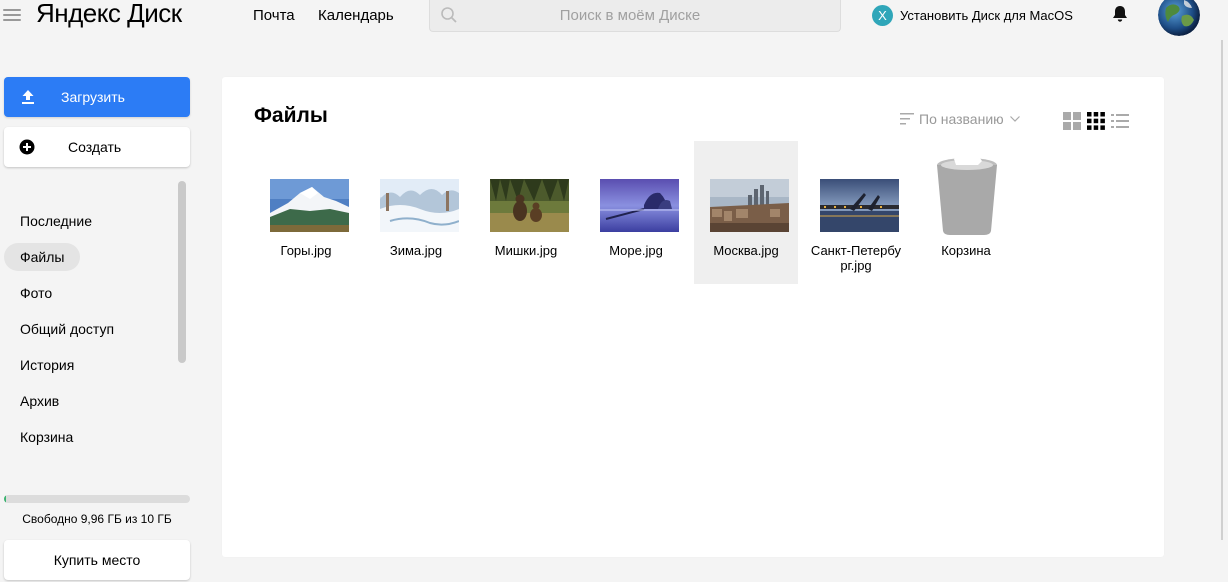 Image resolution: width=1228 pixels, height=582 pixels. I want to click on create-label: Создать, so click(95, 147).